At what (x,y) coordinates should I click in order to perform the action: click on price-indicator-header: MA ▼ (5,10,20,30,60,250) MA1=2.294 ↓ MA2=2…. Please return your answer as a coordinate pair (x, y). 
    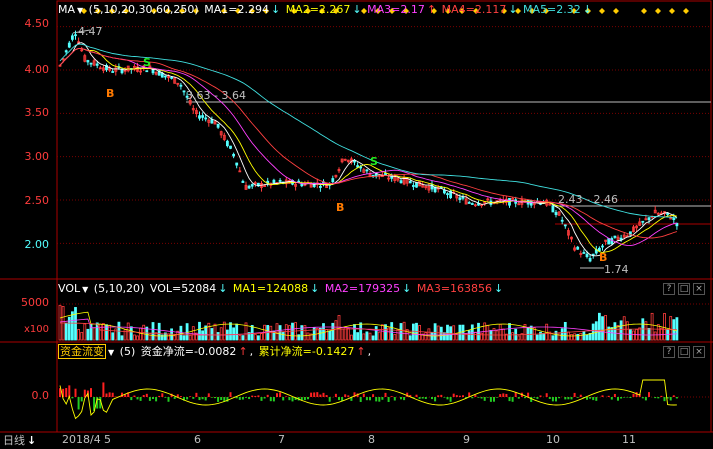
    Looking at the image, I should click on (326, 9).